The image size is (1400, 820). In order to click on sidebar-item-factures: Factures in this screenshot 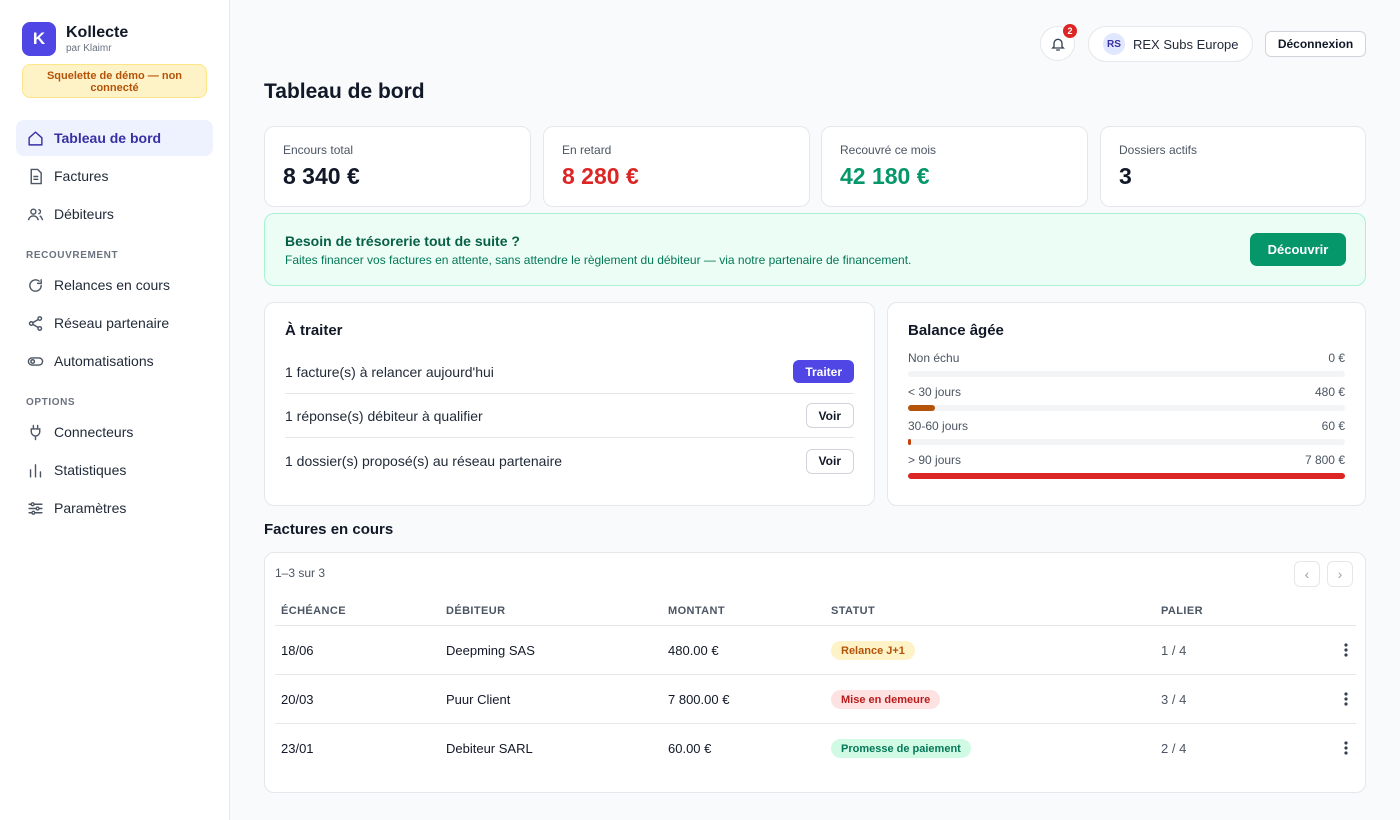, I will do `click(114, 176)`.